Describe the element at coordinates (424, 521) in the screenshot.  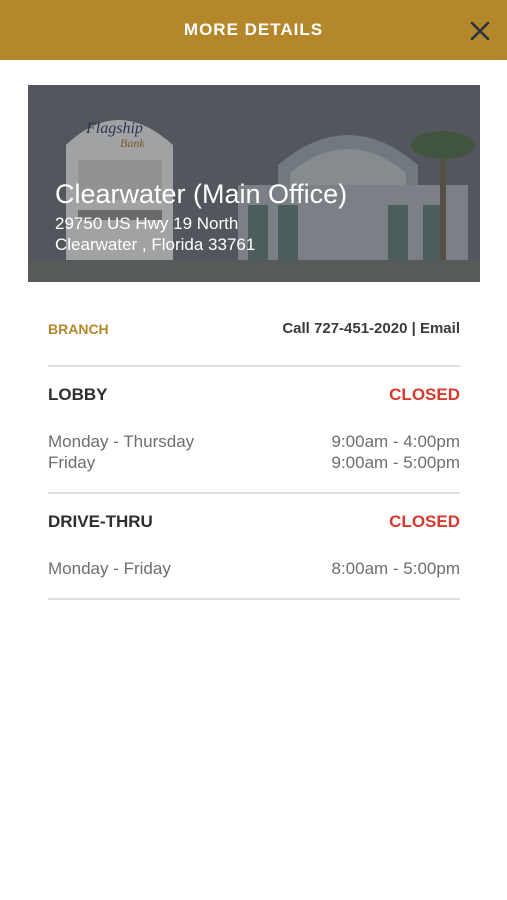
I see `drive-thru-status-badge: CLOSED` at that location.